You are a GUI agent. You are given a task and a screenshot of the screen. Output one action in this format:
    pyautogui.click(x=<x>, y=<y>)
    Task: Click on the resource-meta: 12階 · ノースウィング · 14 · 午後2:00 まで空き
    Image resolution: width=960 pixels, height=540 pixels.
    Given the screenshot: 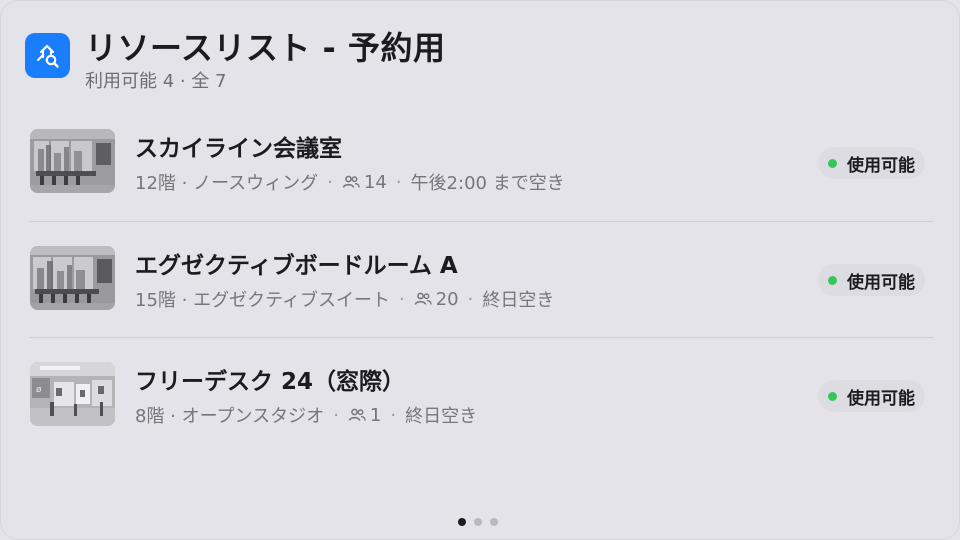 What is the action you would take?
    pyautogui.click(x=350, y=182)
    